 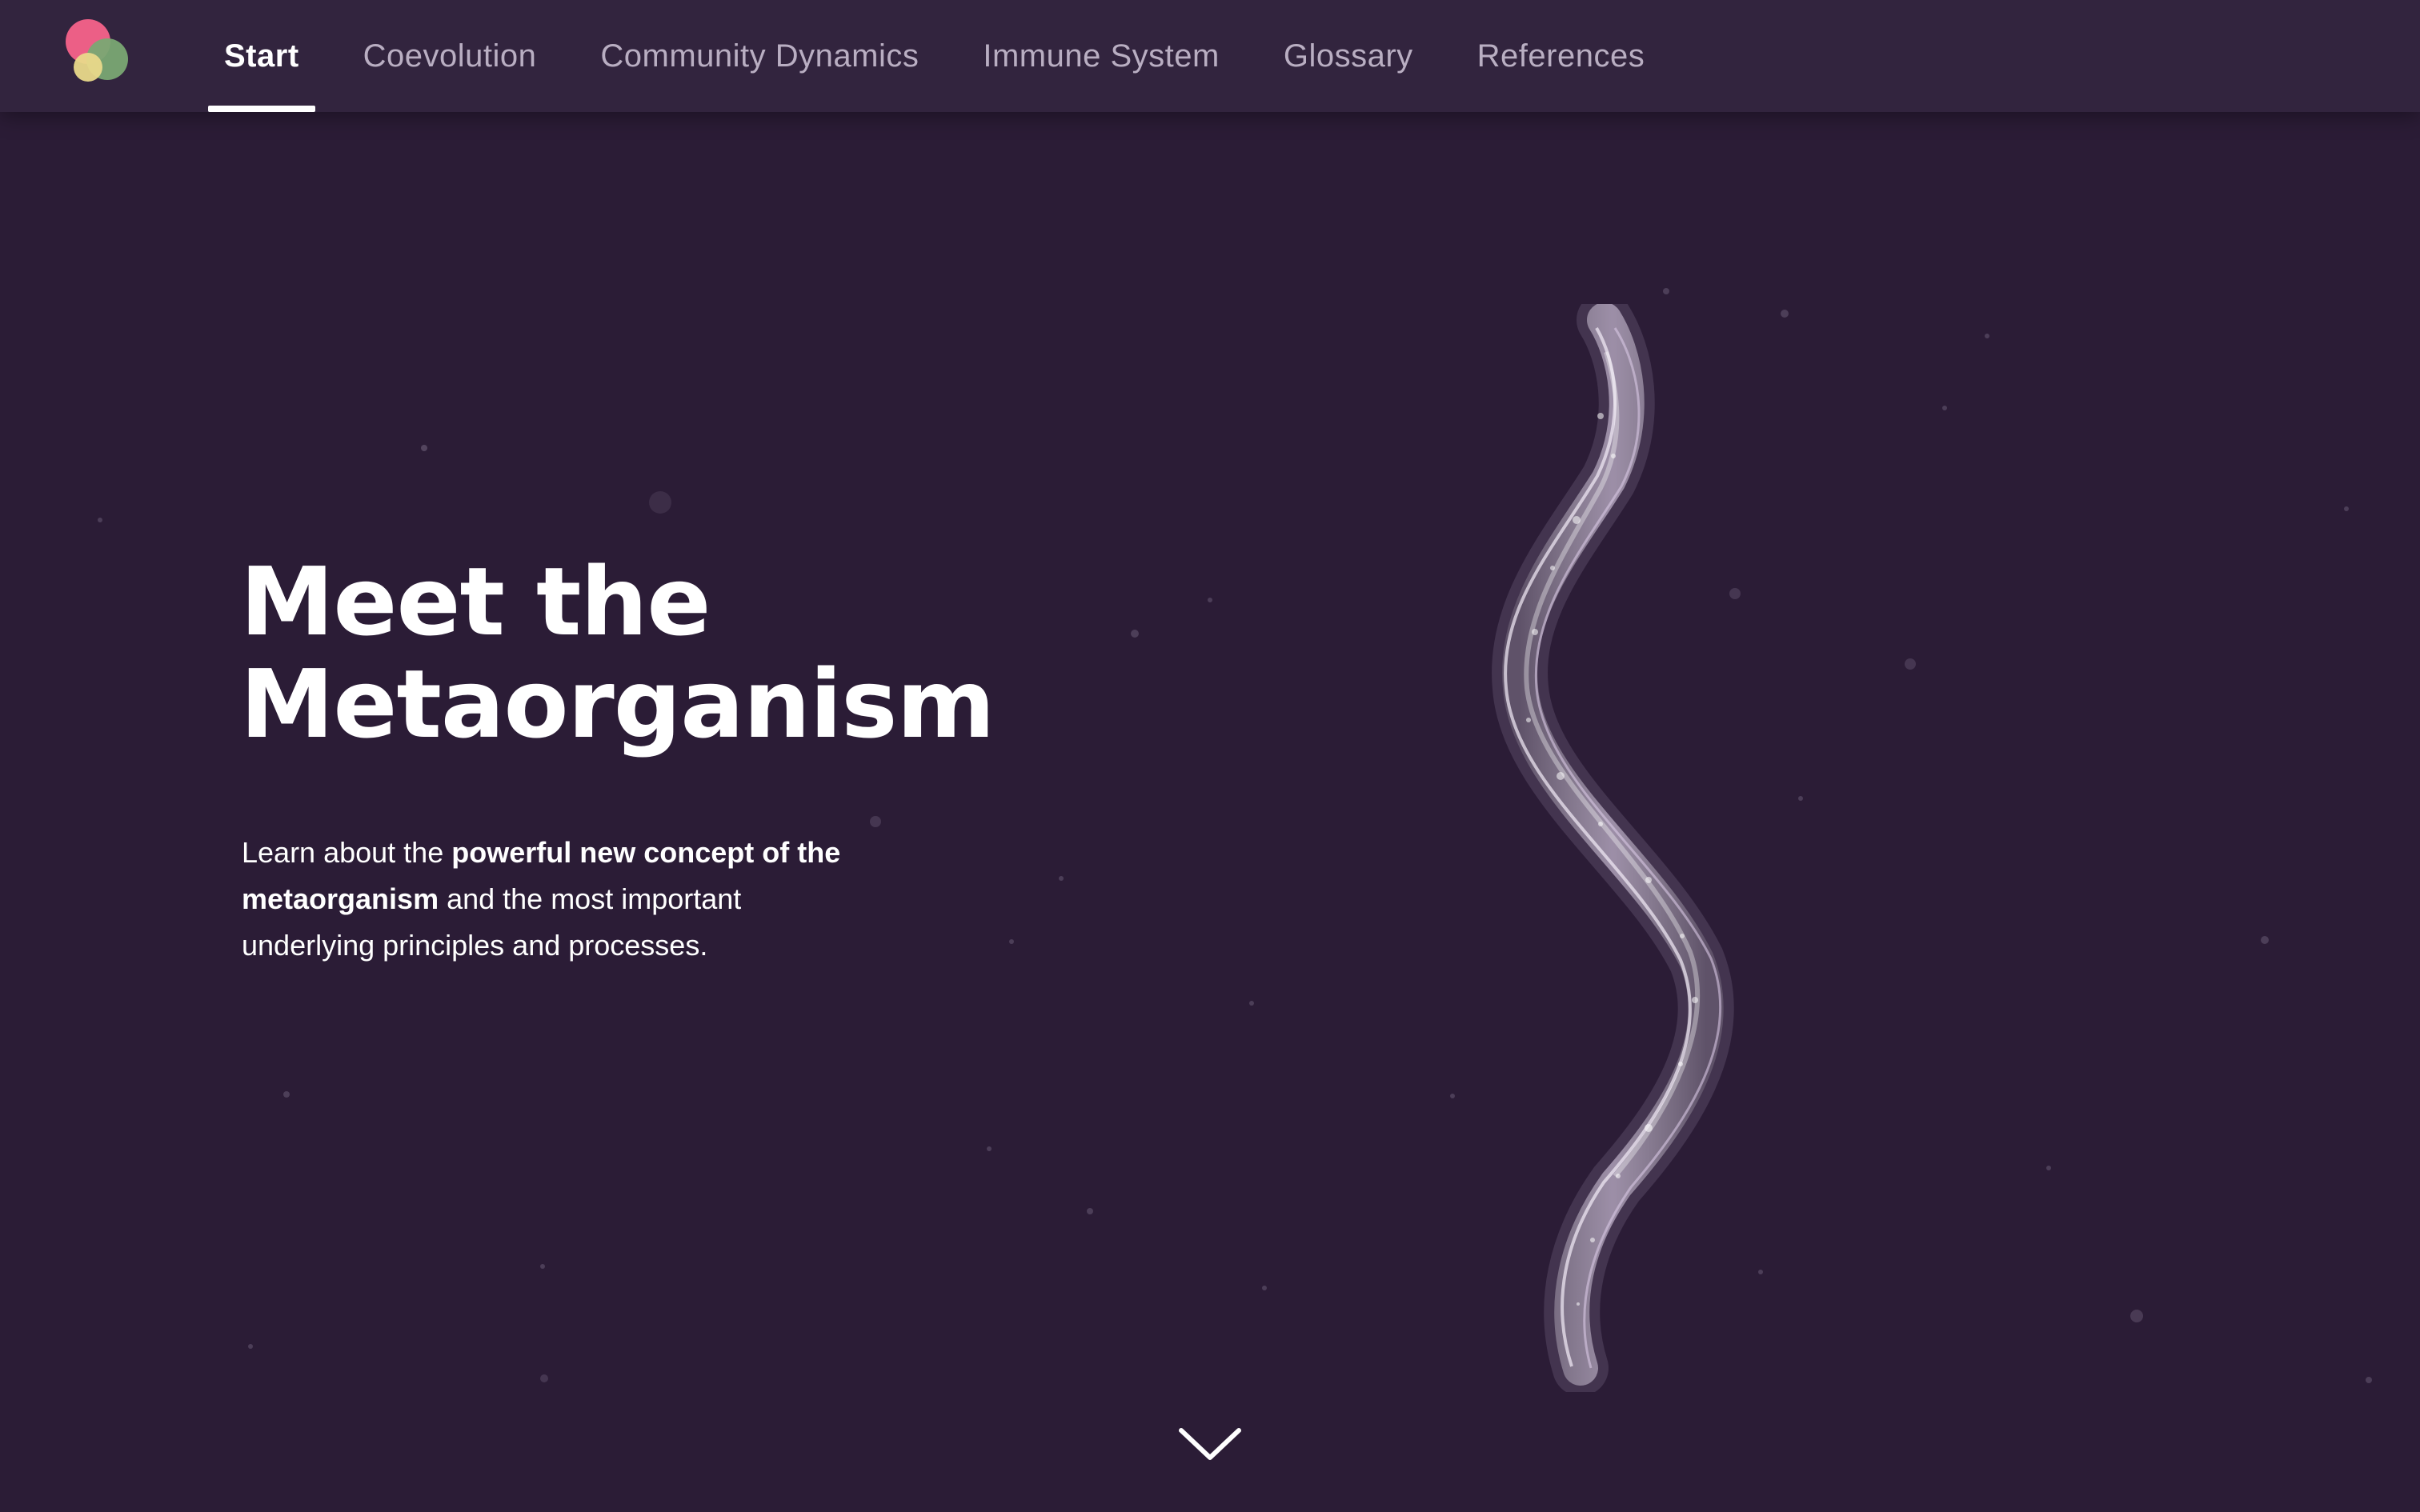 What do you see at coordinates (261, 109) in the screenshot?
I see `active-tab-indicator` at bounding box center [261, 109].